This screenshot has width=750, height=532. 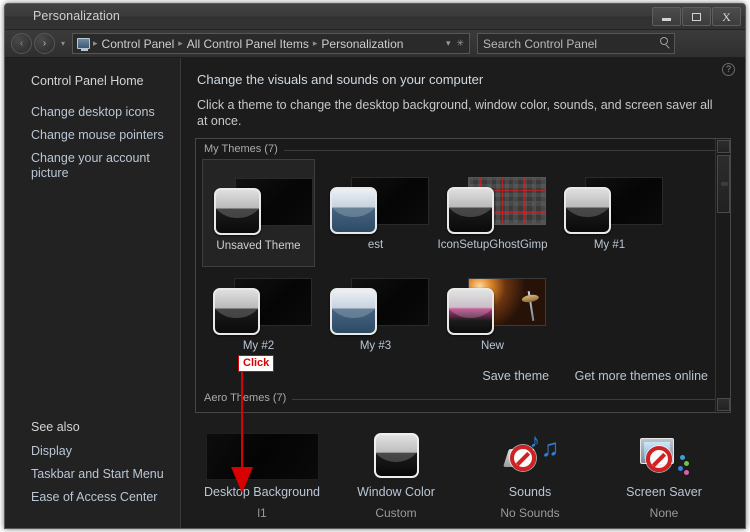 What do you see at coordinates (248, 44) in the screenshot?
I see `breadcrumb-all-items: All Control Panel Items` at bounding box center [248, 44].